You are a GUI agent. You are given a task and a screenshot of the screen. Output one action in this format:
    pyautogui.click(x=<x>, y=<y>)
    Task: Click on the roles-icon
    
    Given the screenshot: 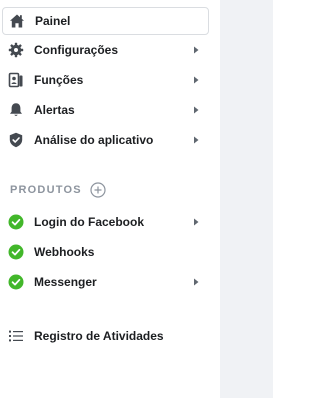 What is the action you would take?
    pyautogui.click(x=16, y=80)
    